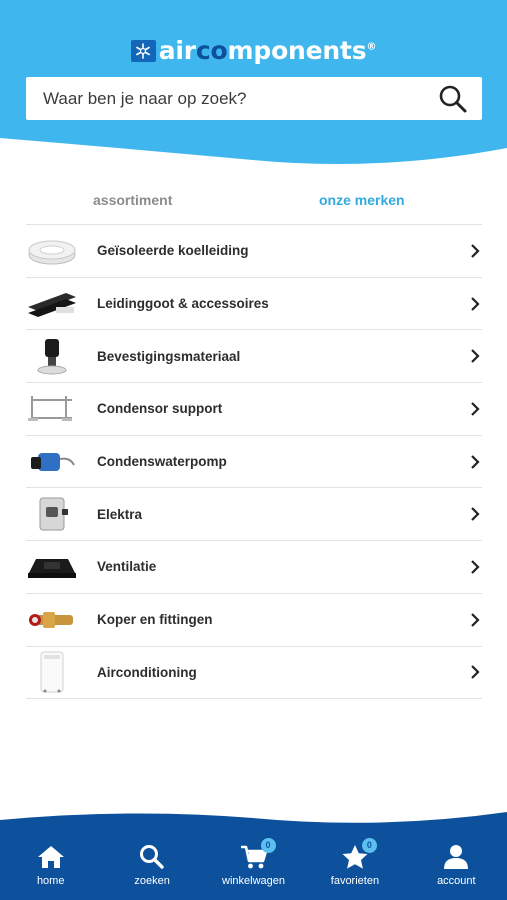 This screenshot has width=507, height=900. I want to click on logo-part-air: air, so click(177, 50).